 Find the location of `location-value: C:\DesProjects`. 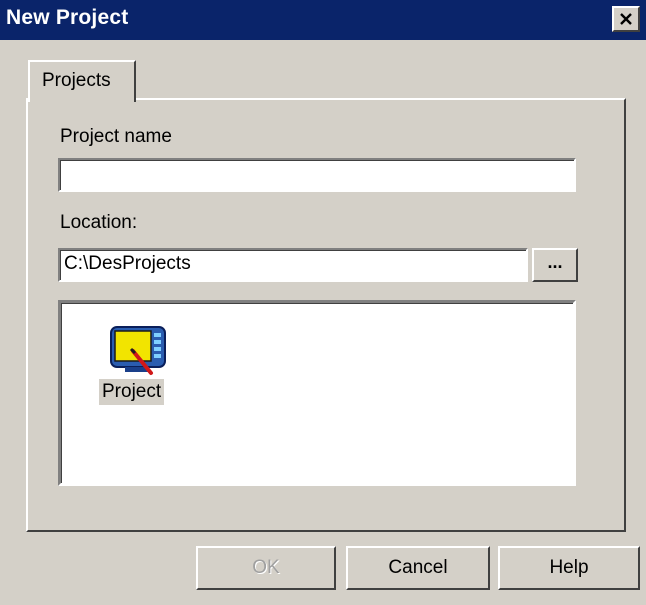

location-value: C:\DesProjects is located at coordinates (127, 263).